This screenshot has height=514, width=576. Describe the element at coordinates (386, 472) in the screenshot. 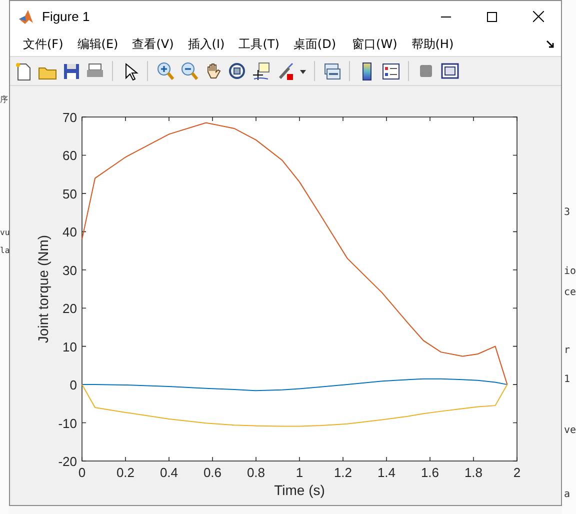

I see `x-tick-label: 1.4` at that location.